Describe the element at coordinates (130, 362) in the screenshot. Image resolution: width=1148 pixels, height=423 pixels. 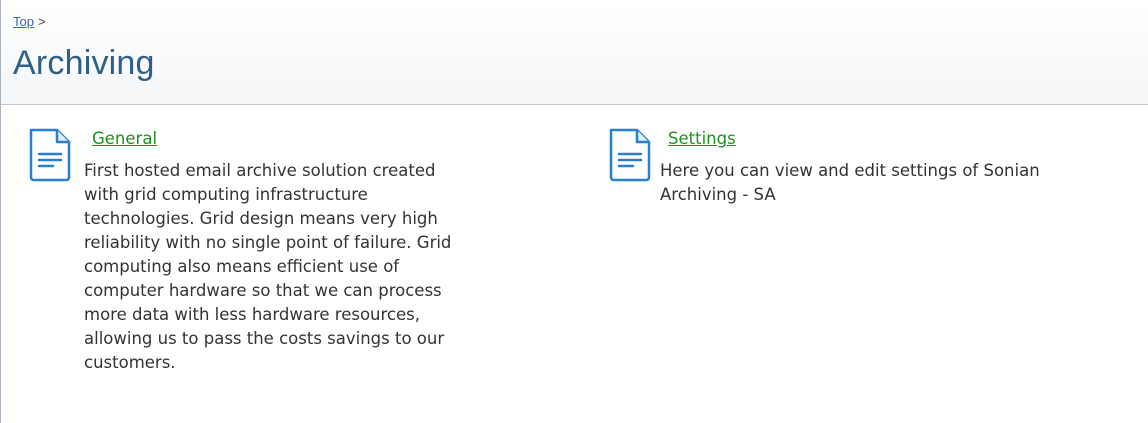
I see `desc-line: customers.` at that location.